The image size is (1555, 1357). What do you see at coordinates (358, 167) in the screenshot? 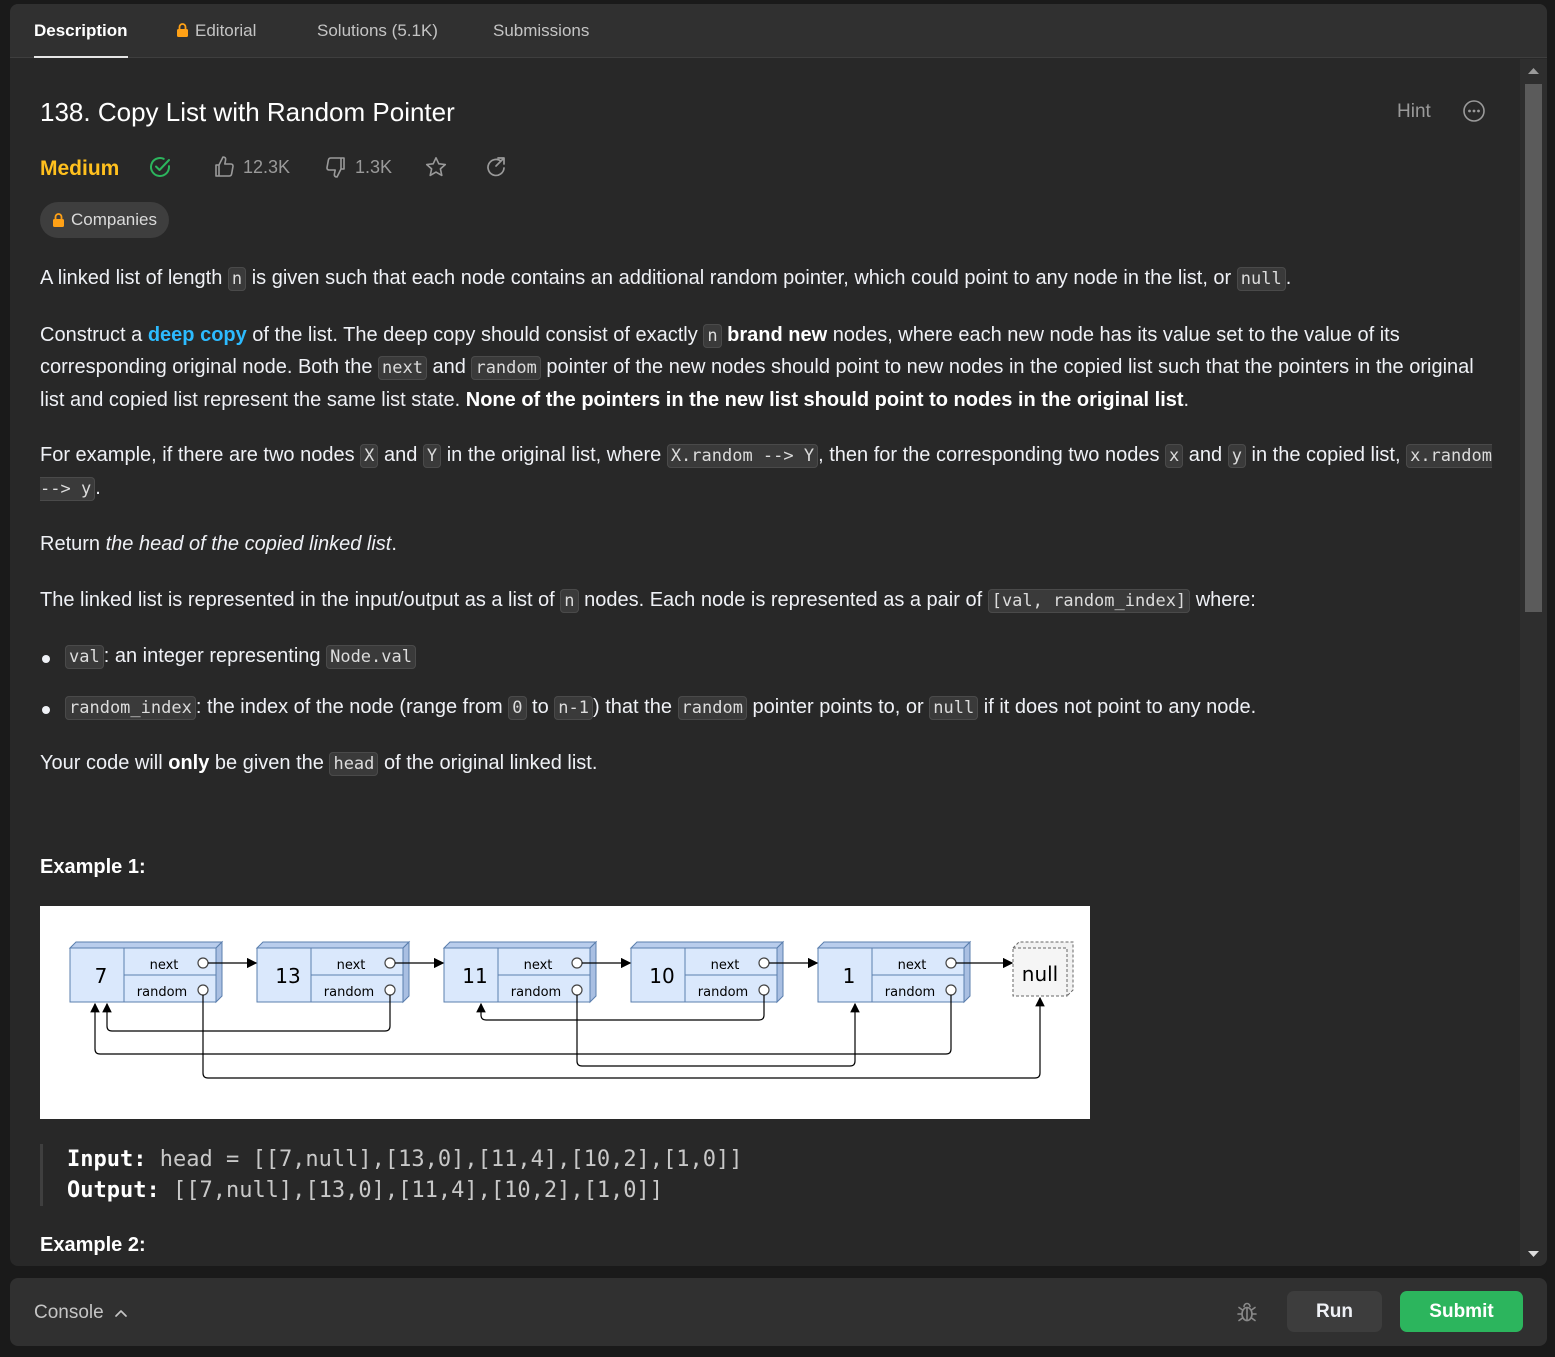
I see `dislike-button: 1.3K` at bounding box center [358, 167].